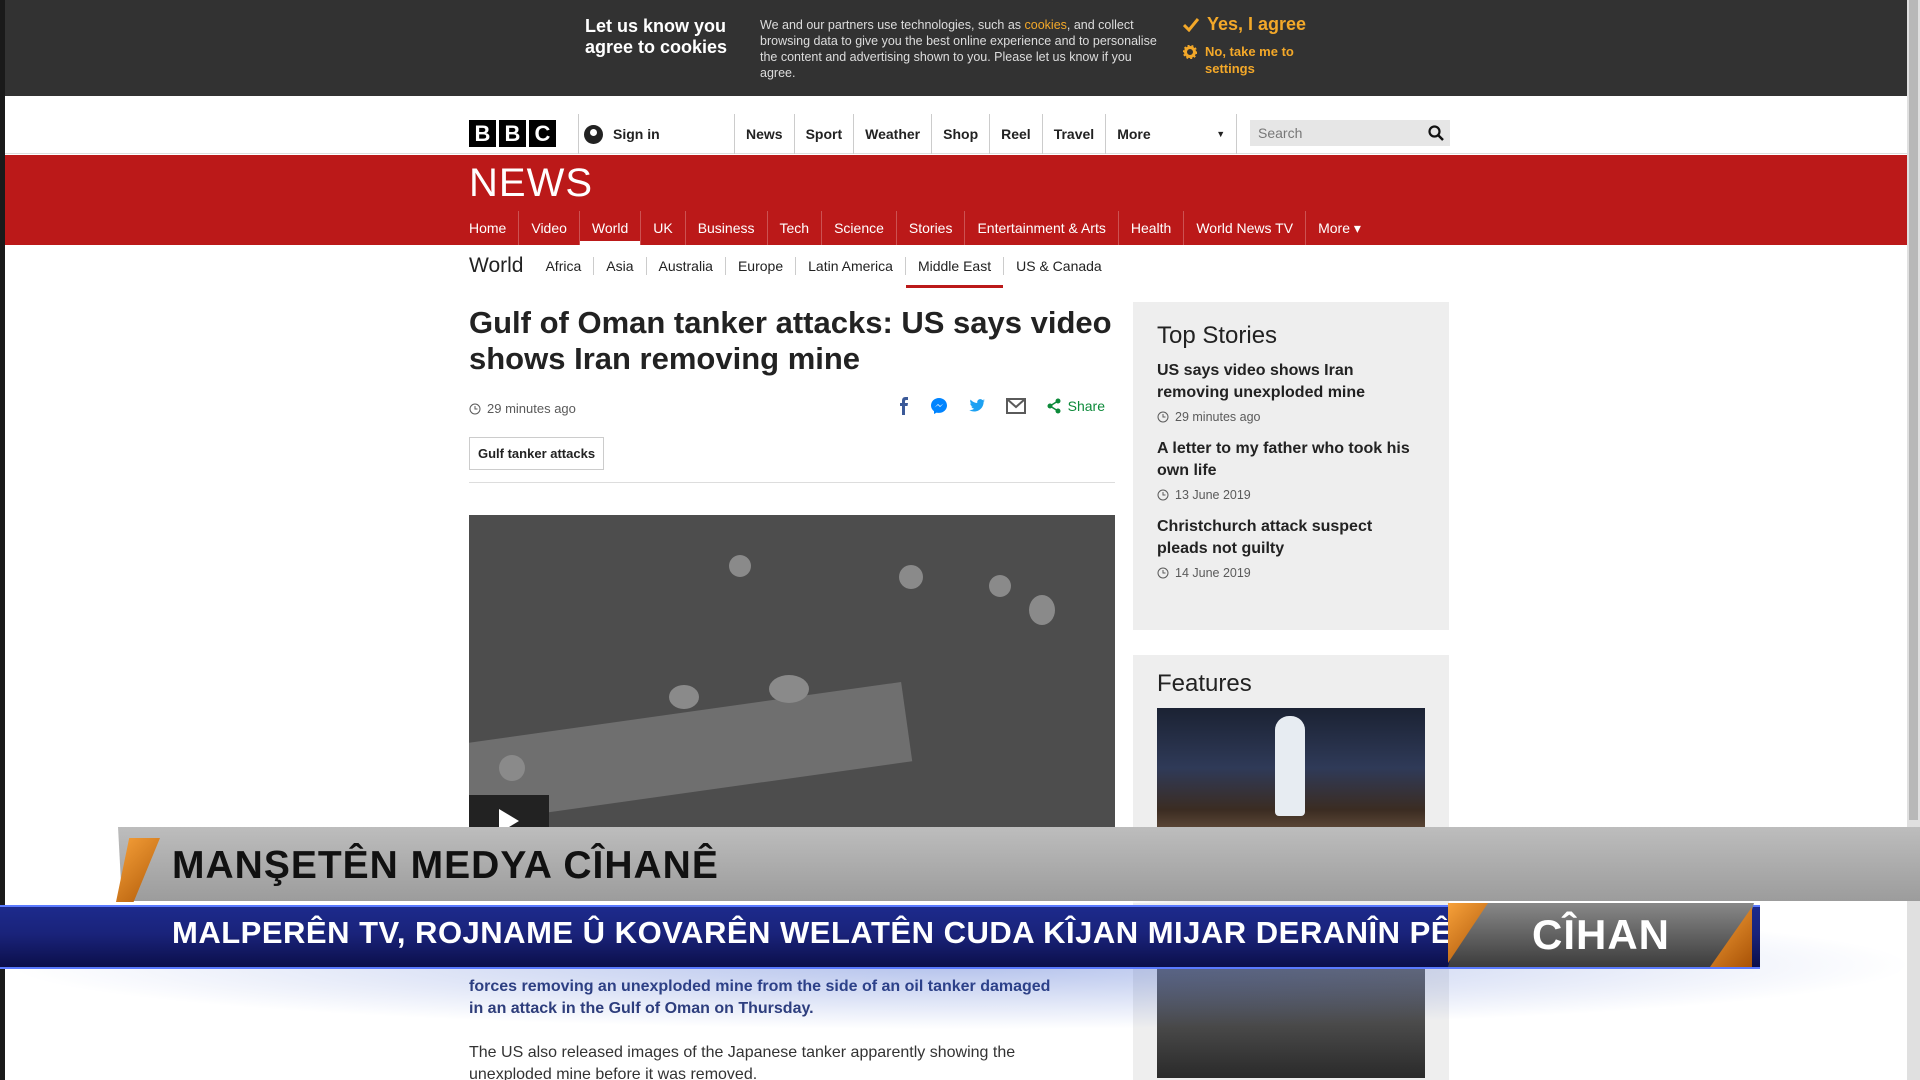  Describe the element at coordinates (764, 134) in the screenshot. I see `global-nav-item-news: News` at that location.